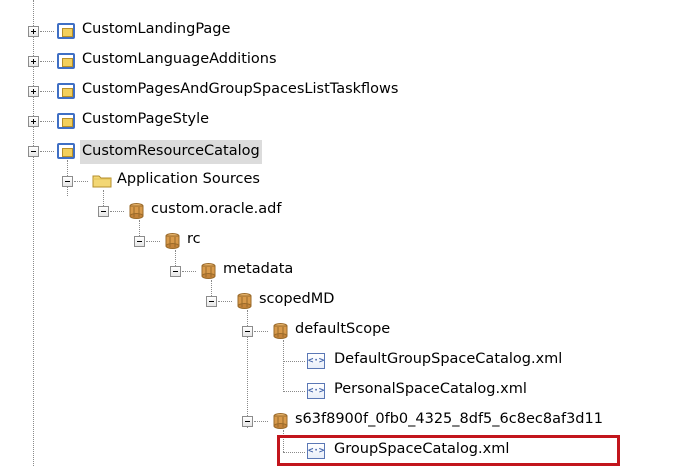 The image size is (675, 466). What do you see at coordinates (216, 209) in the screenshot?
I see `tree-node-label: custom.oracle.adf` at bounding box center [216, 209].